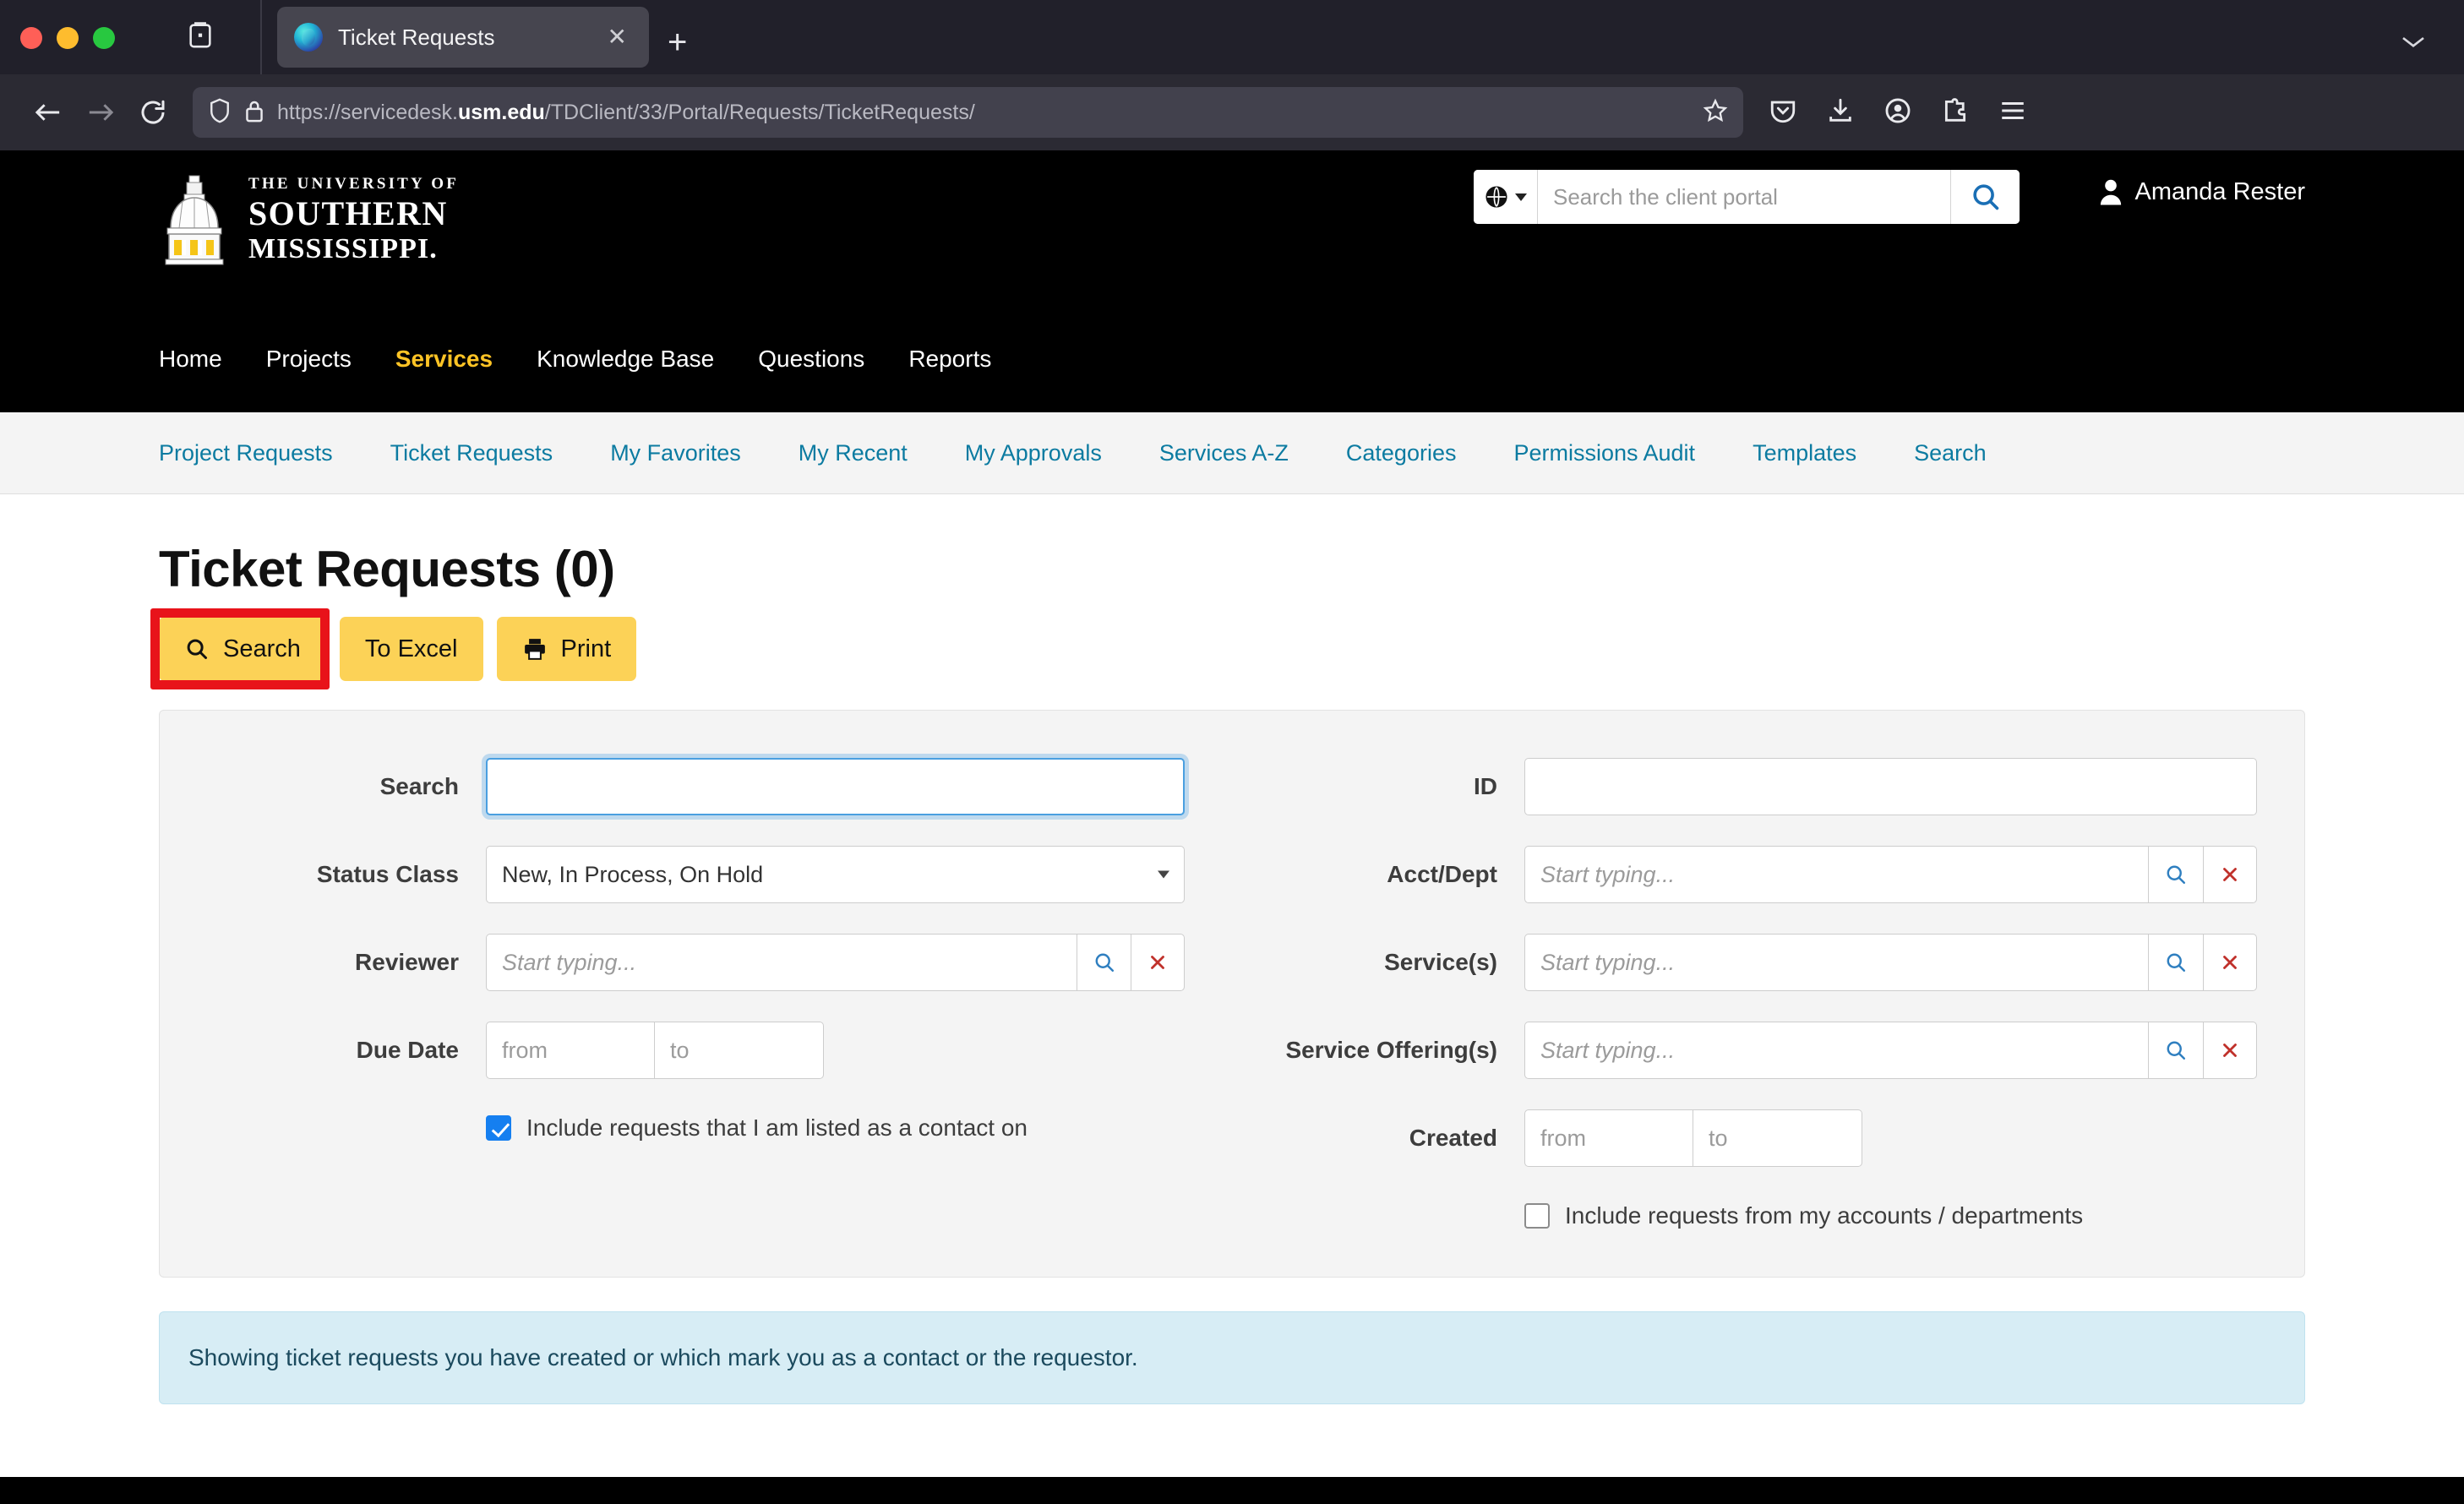 The image size is (2464, 1504). I want to click on include-contact-checkbox, so click(499, 1128).